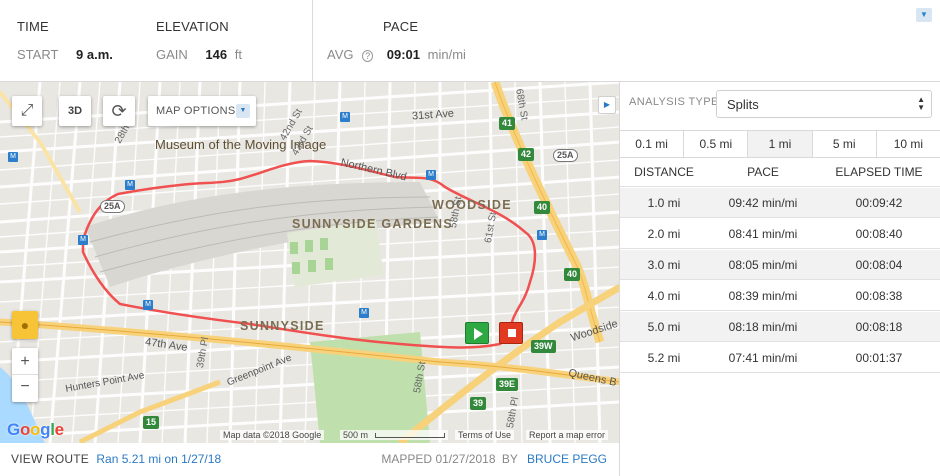 The height and width of the screenshot is (476, 940). What do you see at coordinates (272, 435) in the screenshot?
I see `map-data-attribution: Map data ©2018 Google` at bounding box center [272, 435].